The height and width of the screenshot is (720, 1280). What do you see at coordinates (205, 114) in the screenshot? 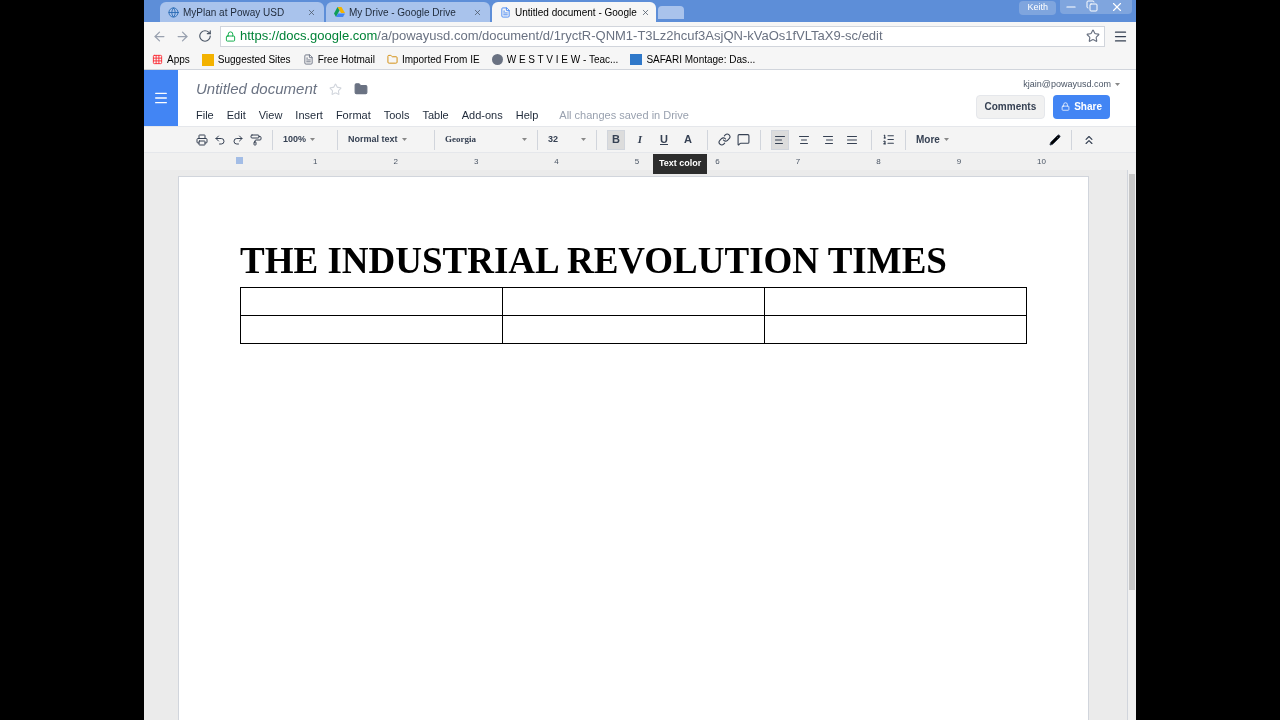
I see `menu-item: File` at bounding box center [205, 114].